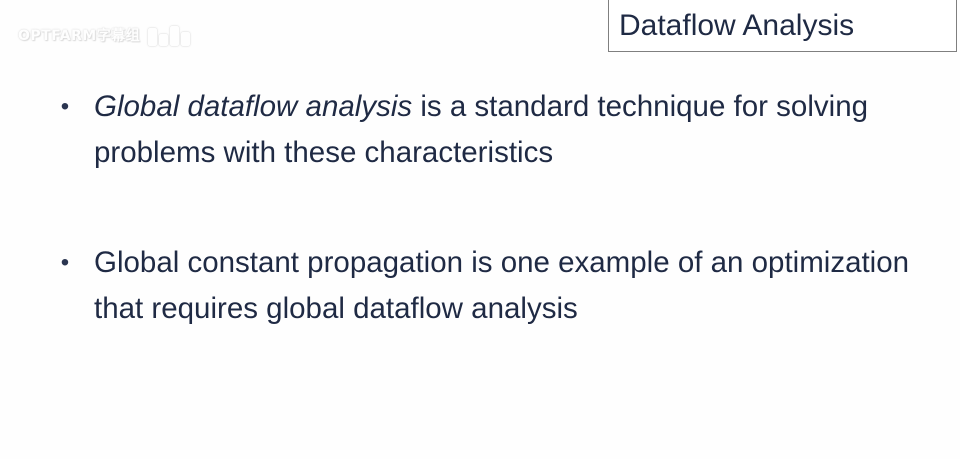 This screenshot has width=960, height=459. I want to click on slide-title: Dataflow Analysis, so click(737, 25).